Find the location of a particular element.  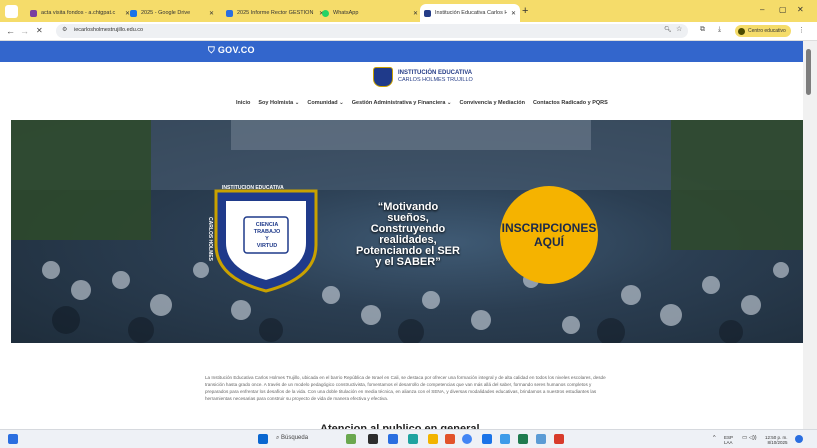

scrollbar-thumb is located at coordinates (808, 72).